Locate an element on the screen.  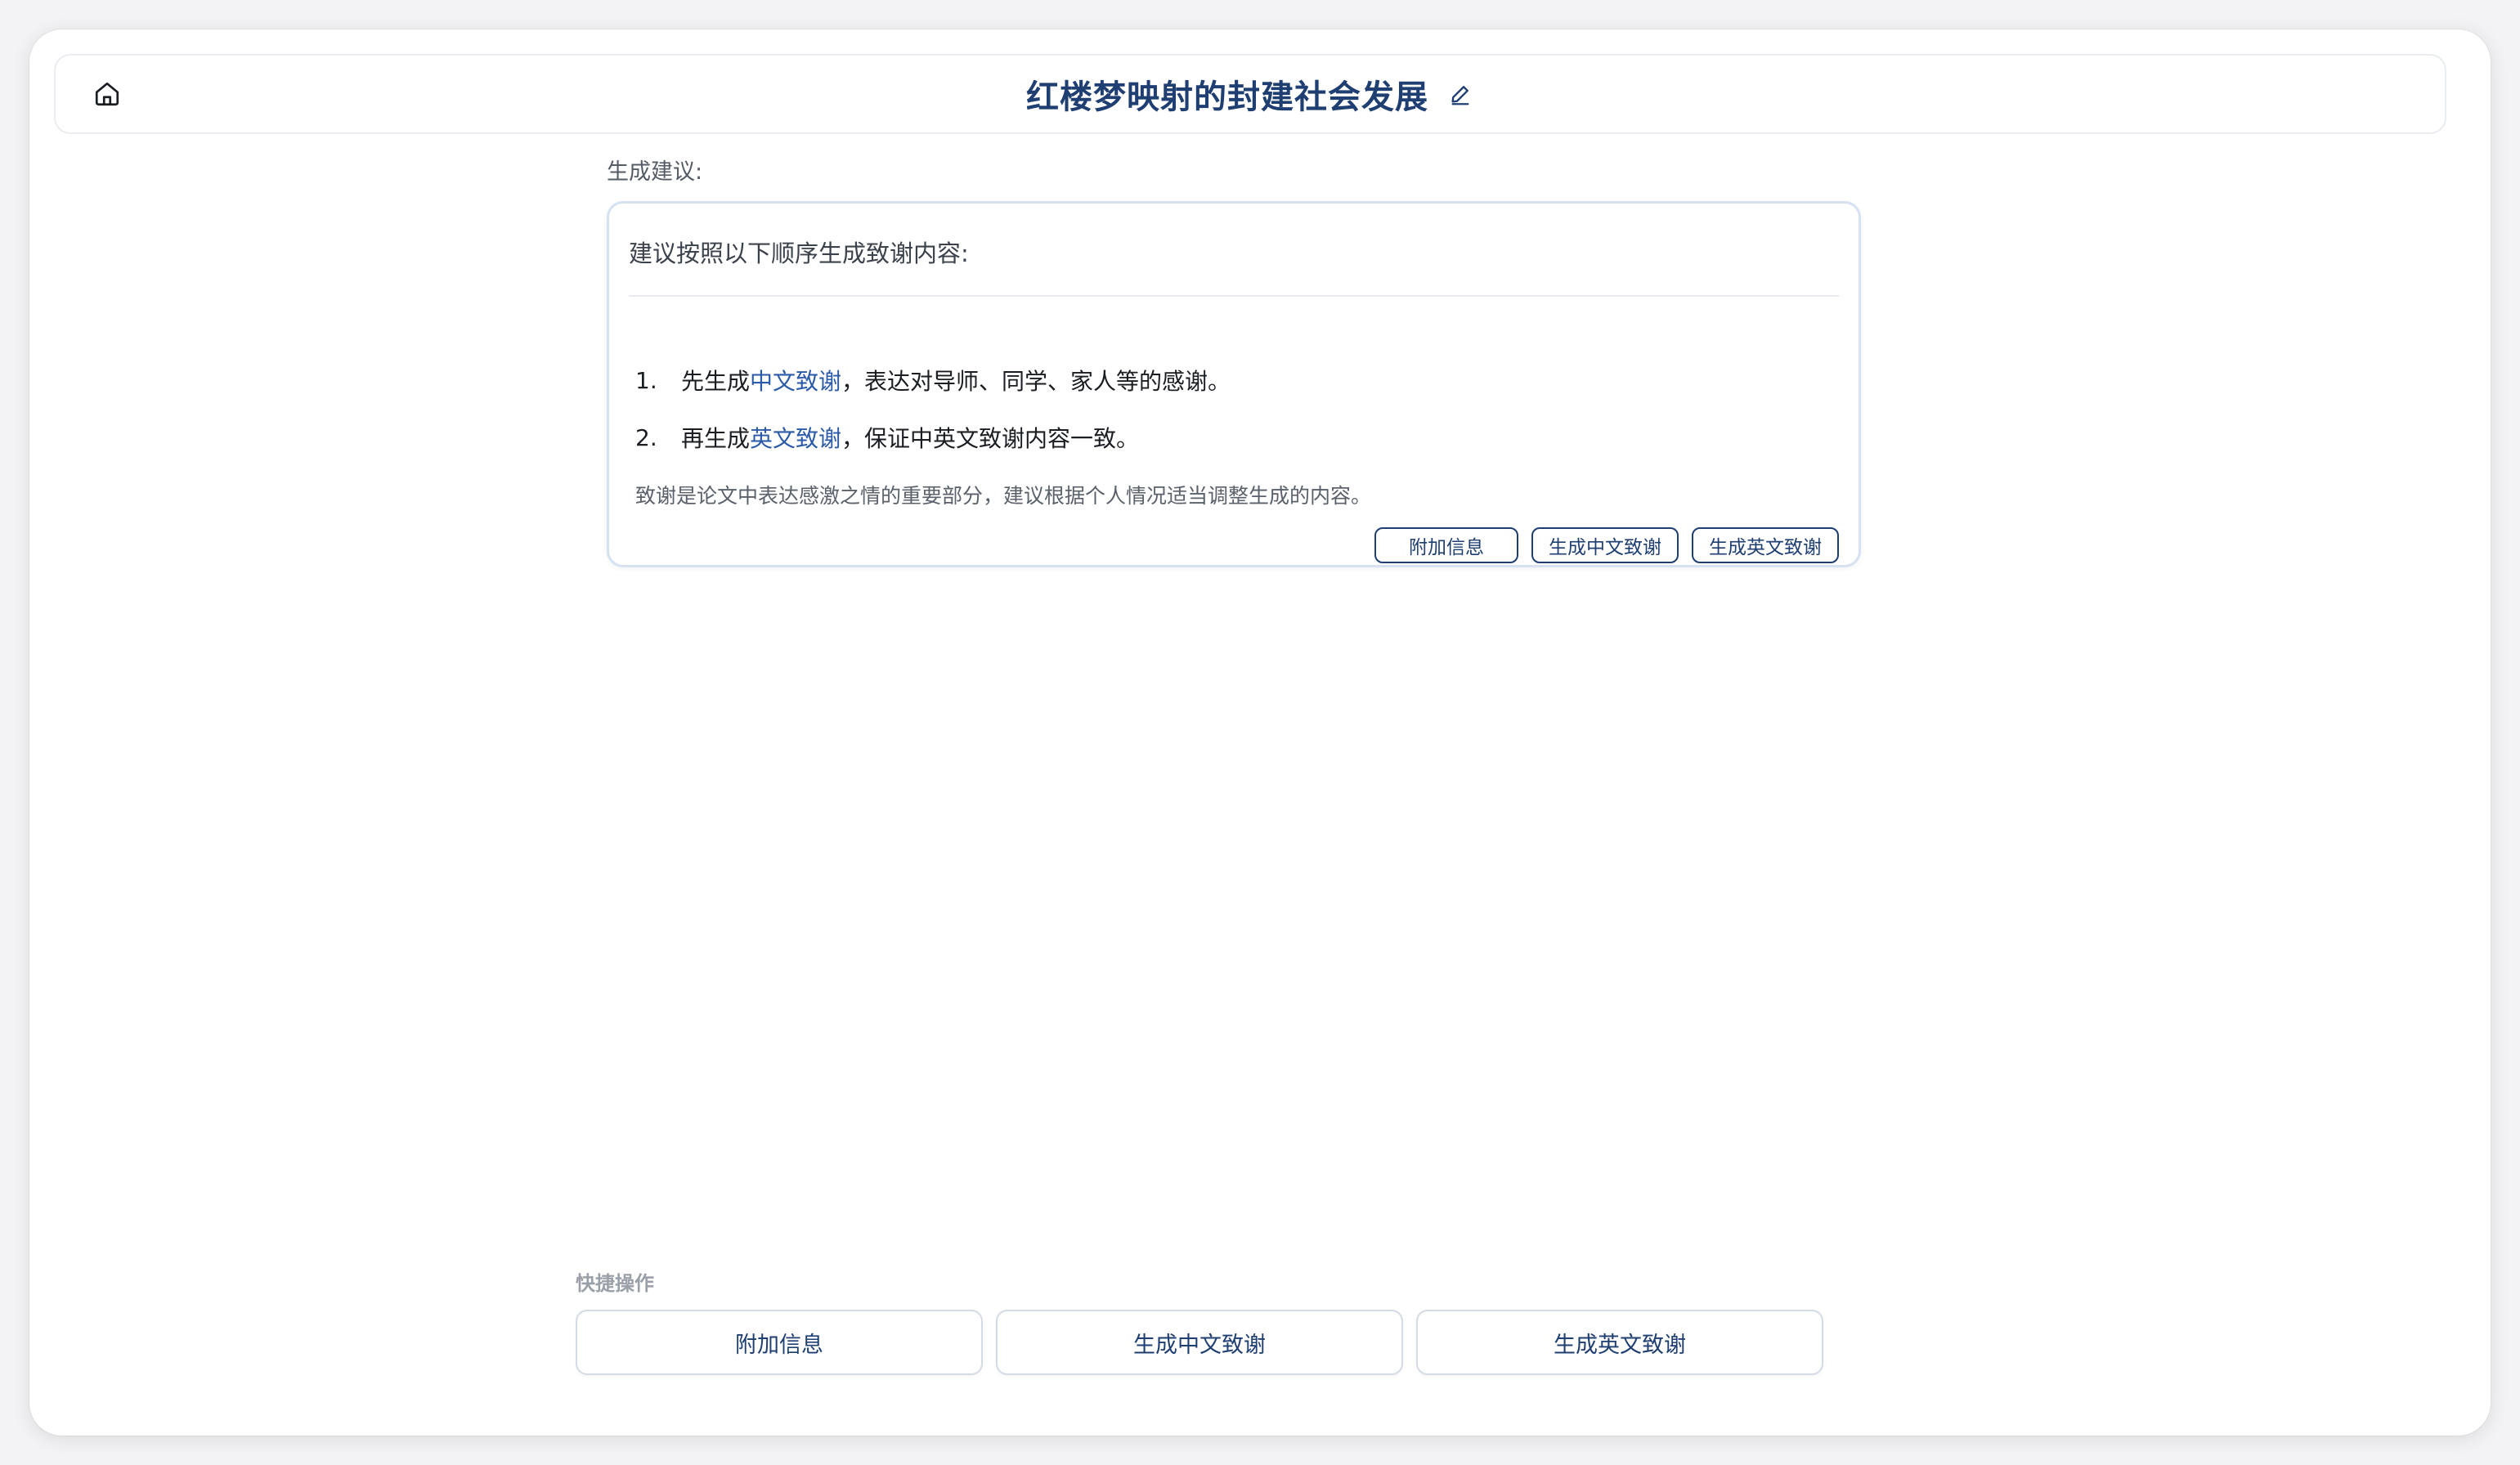
add-info-button: 附加信息 is located at coordinates (1446, 545).